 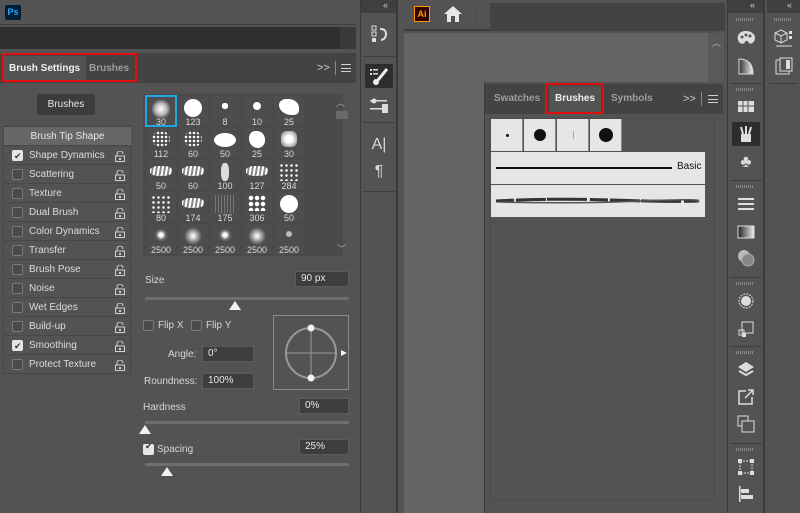 I want to click on brush-option-color-dynamics: Color Dynamics, so click(x=67, y=231).